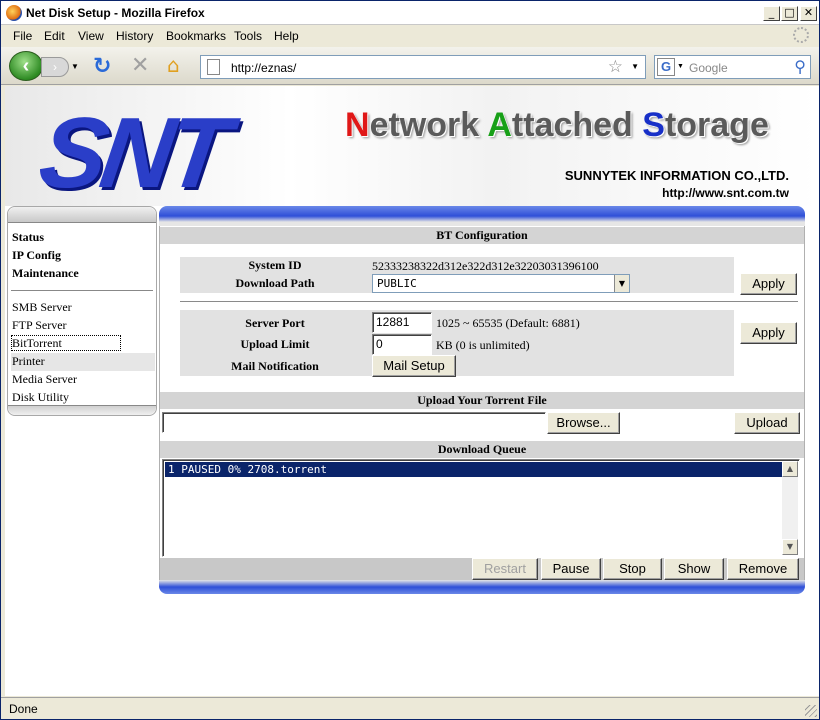  What do you see at coordinates (489, 301) in the screenshot?
I see `config-divider` at bounding box center [489, 301].